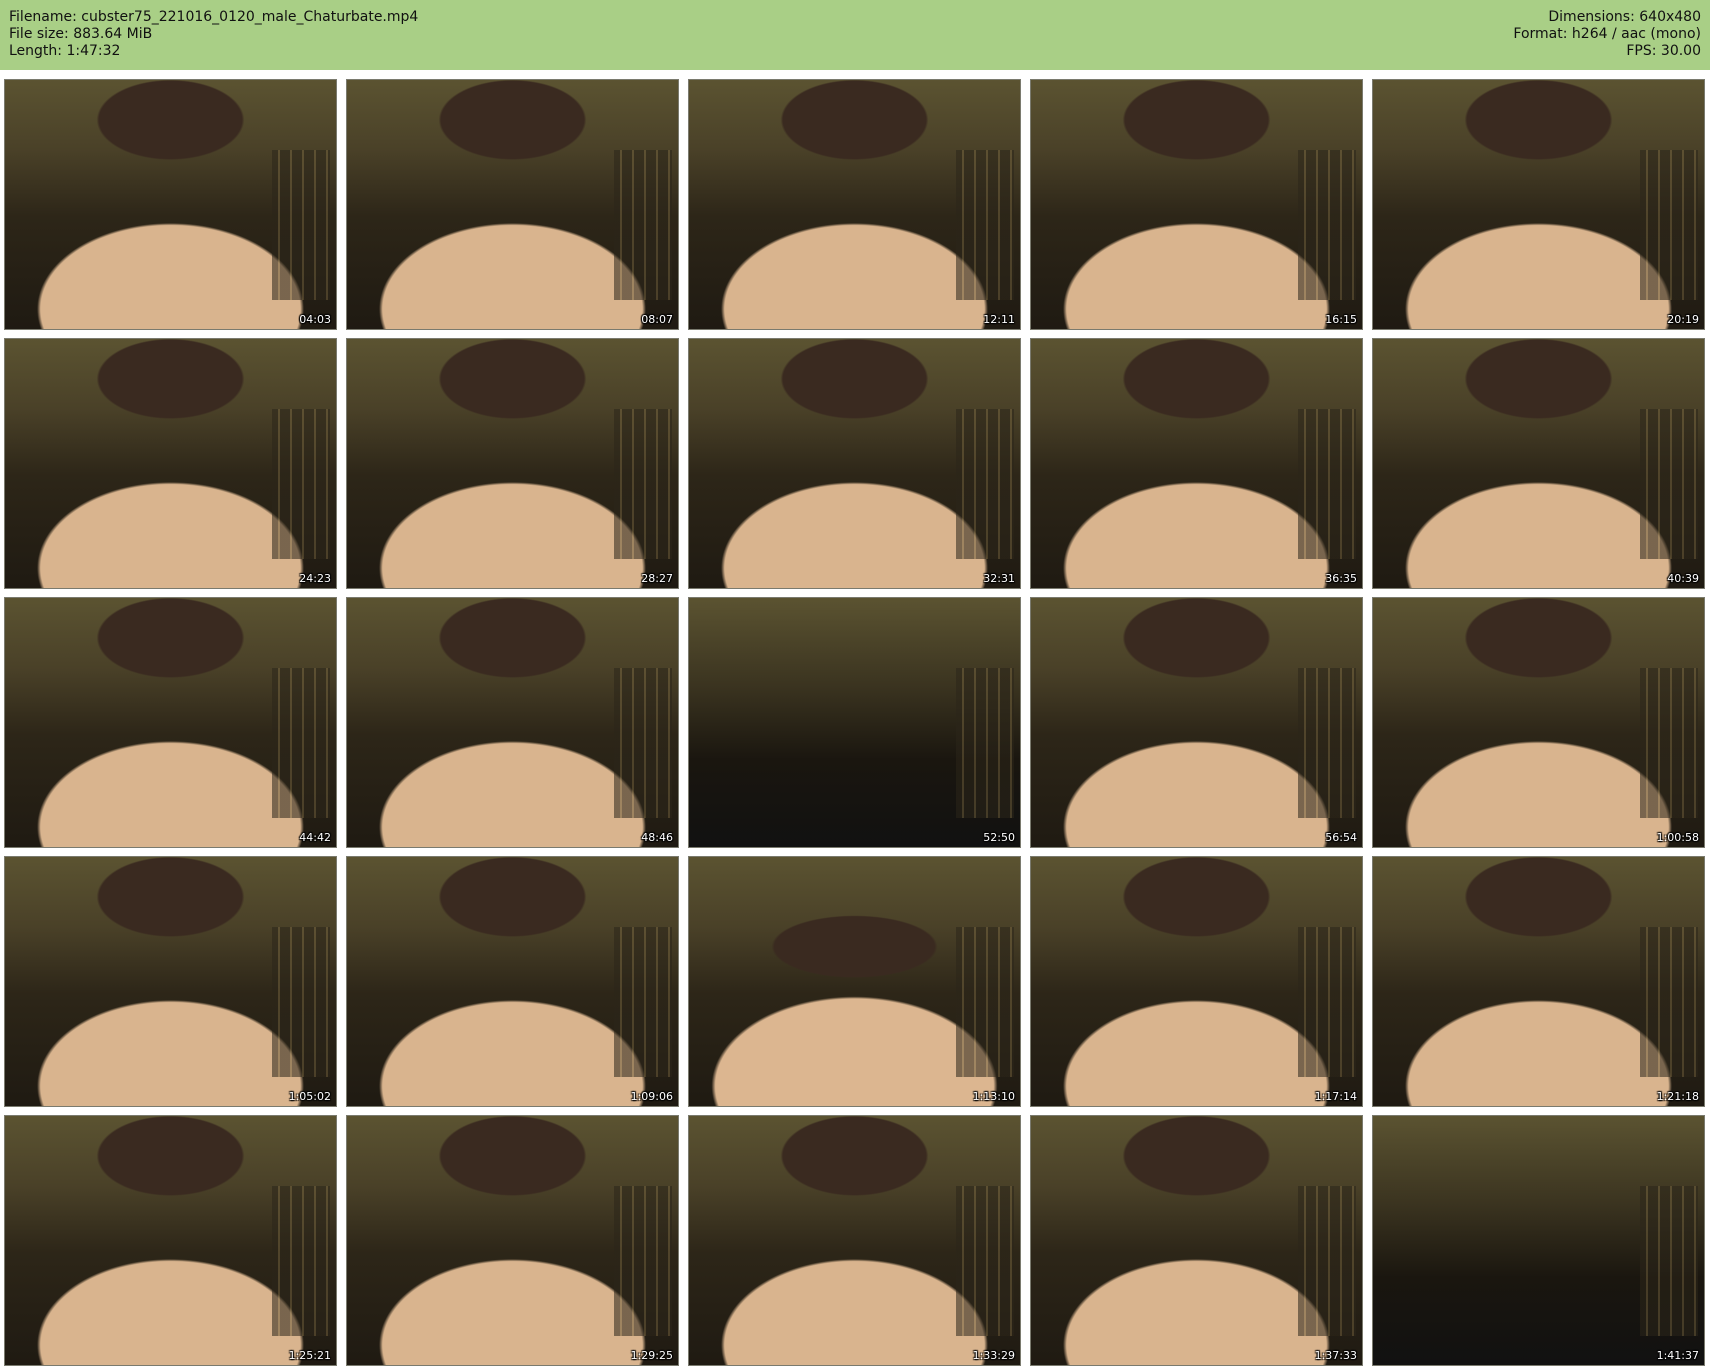 The image size is (1710, 1370). What do you see at coordinates (512, 463) in the screenshot?
I see `video-thumbnail: 28:27` at bounding box center [512, 463].